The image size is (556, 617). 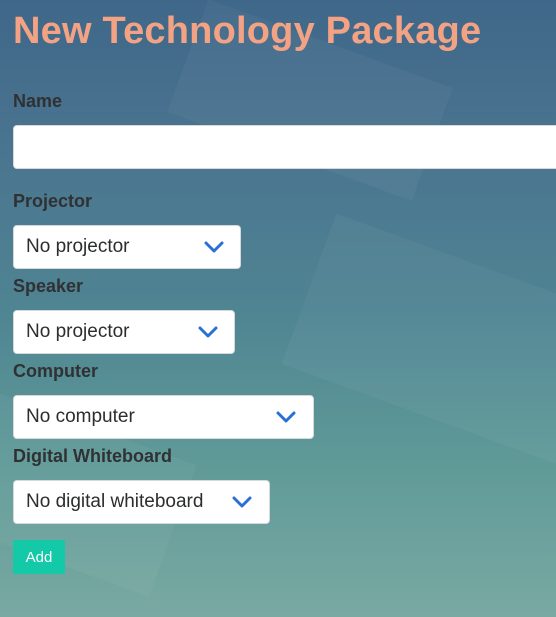 What do you see at coordinates (78, 246) in the screenshot?
I see `projector-select-value: No projector` at bounding box center [78, 246].